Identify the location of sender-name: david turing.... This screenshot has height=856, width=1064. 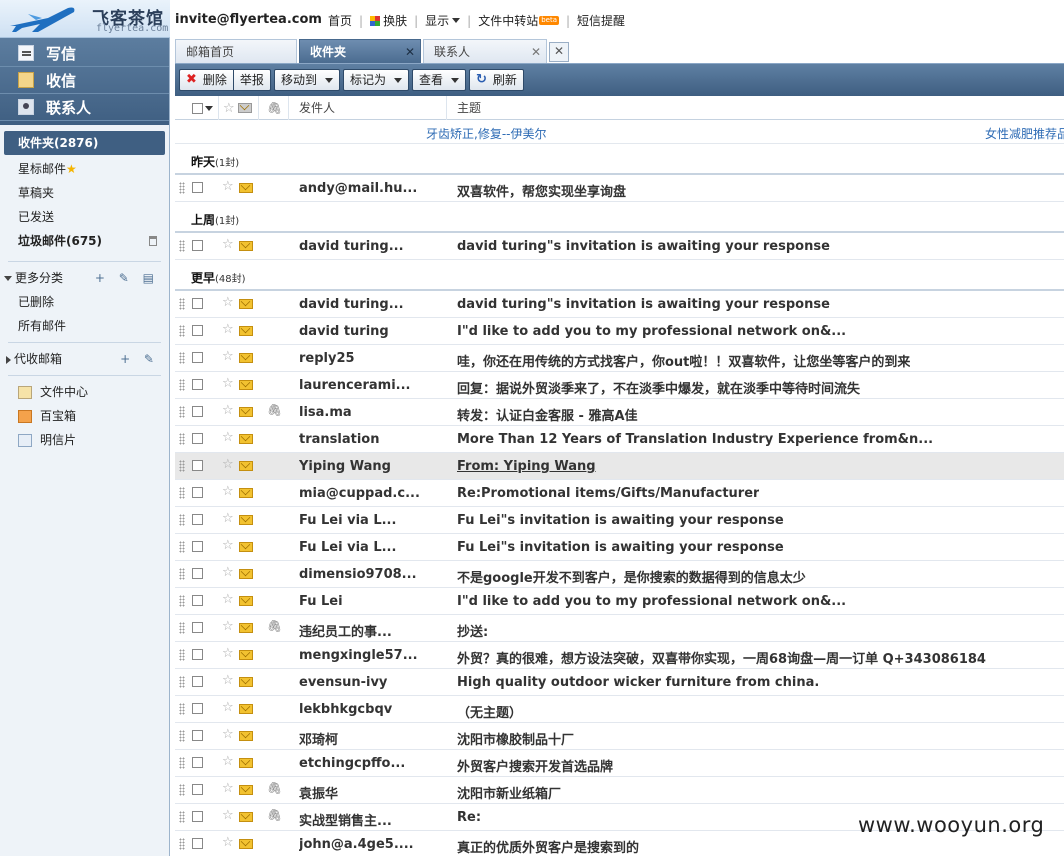
(374, 246).